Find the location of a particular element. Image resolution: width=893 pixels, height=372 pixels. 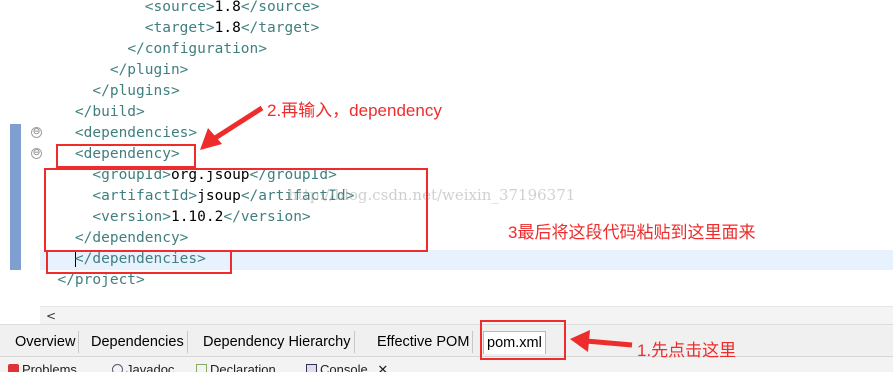

tab-overview: Overview is located at coordinates (46, 342).